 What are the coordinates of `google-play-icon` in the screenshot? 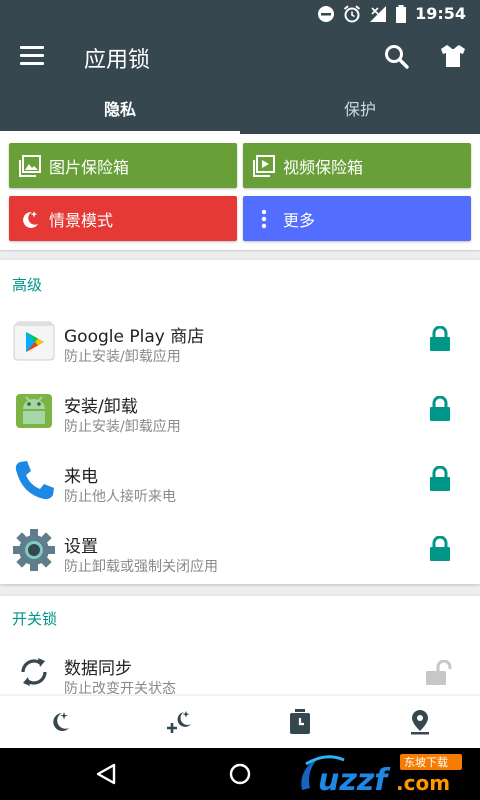 It's located at (34, 340).